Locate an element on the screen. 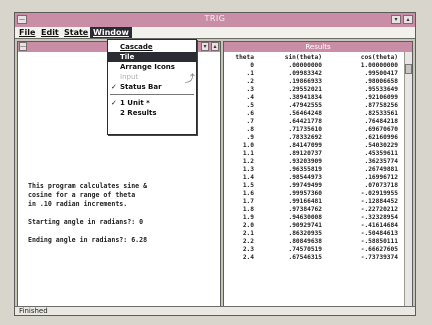  cos-cell: .98006658 is located at coordinates (381, 81).